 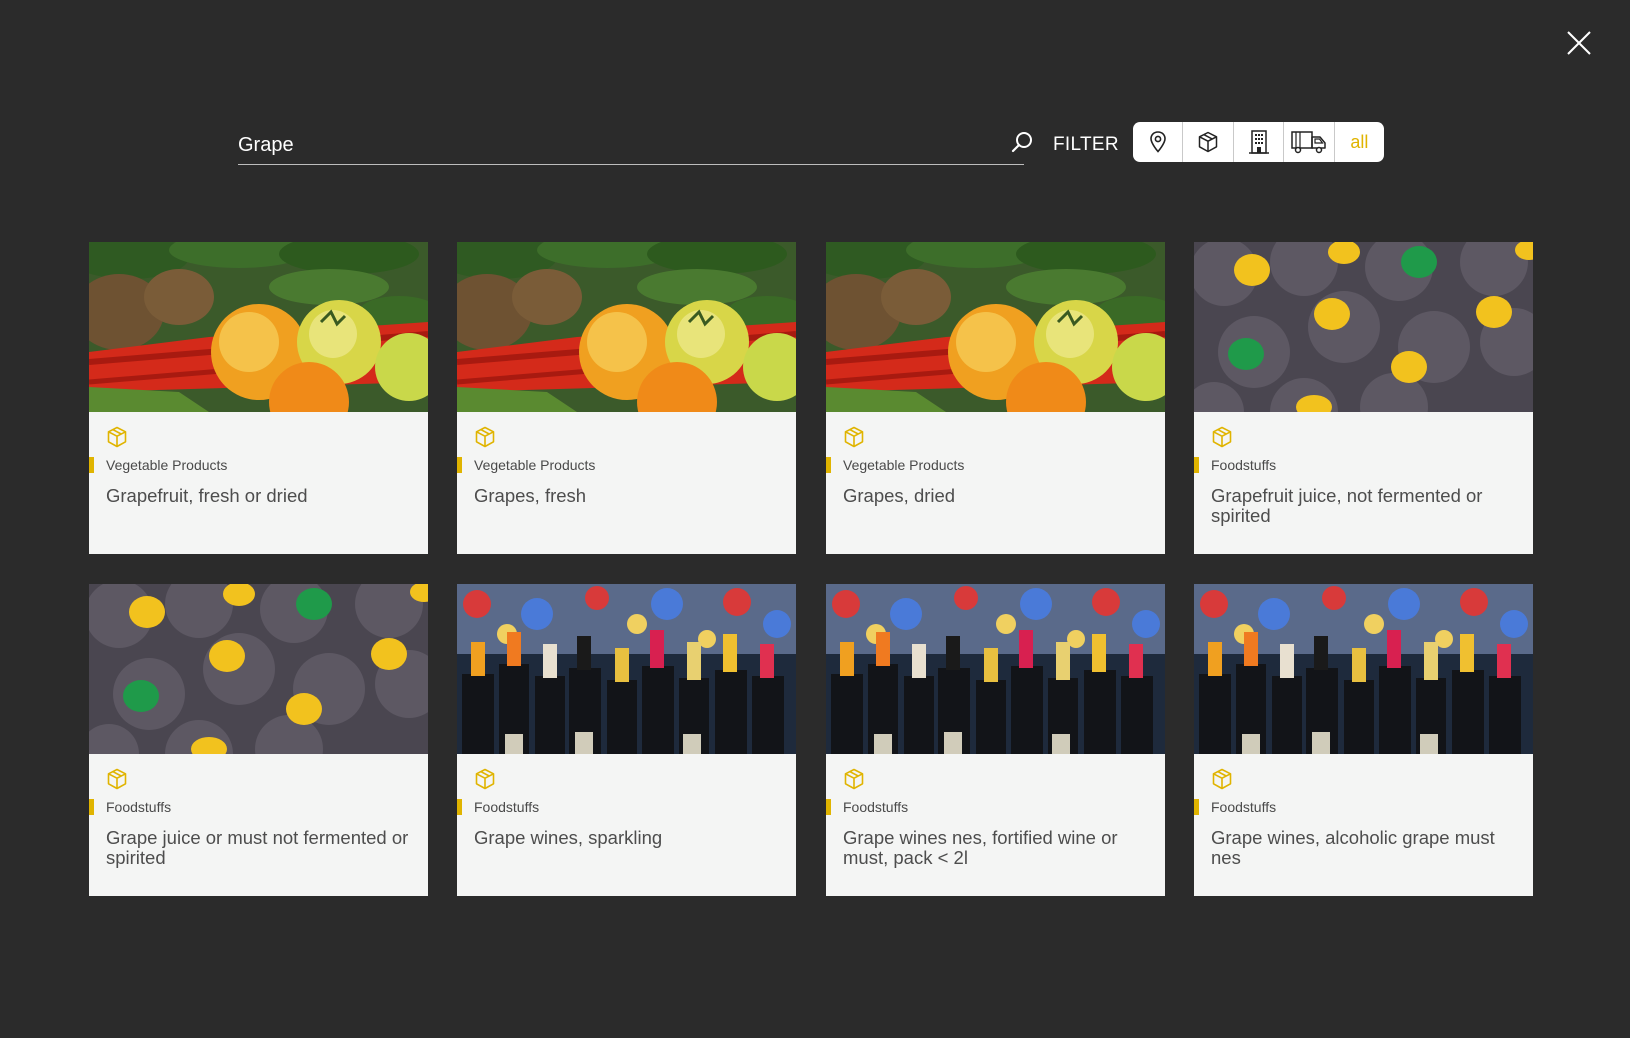 What do you see at coordinates (530, 495) in the screenshot?
I see `card-title: Grapes, fresh` at bounding box center [530, 495].